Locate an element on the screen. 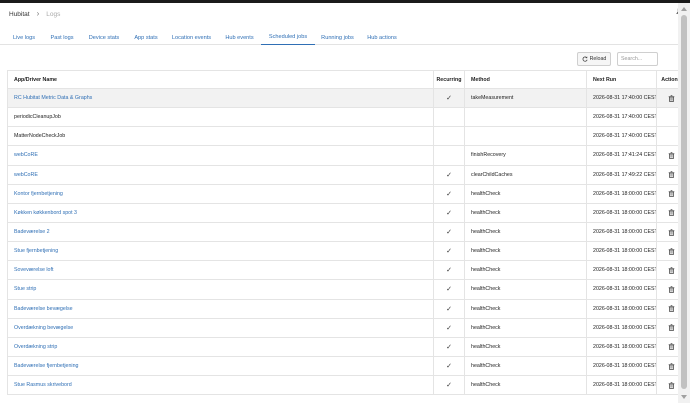 The width and height of the screenshot is (690, 403). tab-device-stats: Device stats is located at coordinates (104, 37).